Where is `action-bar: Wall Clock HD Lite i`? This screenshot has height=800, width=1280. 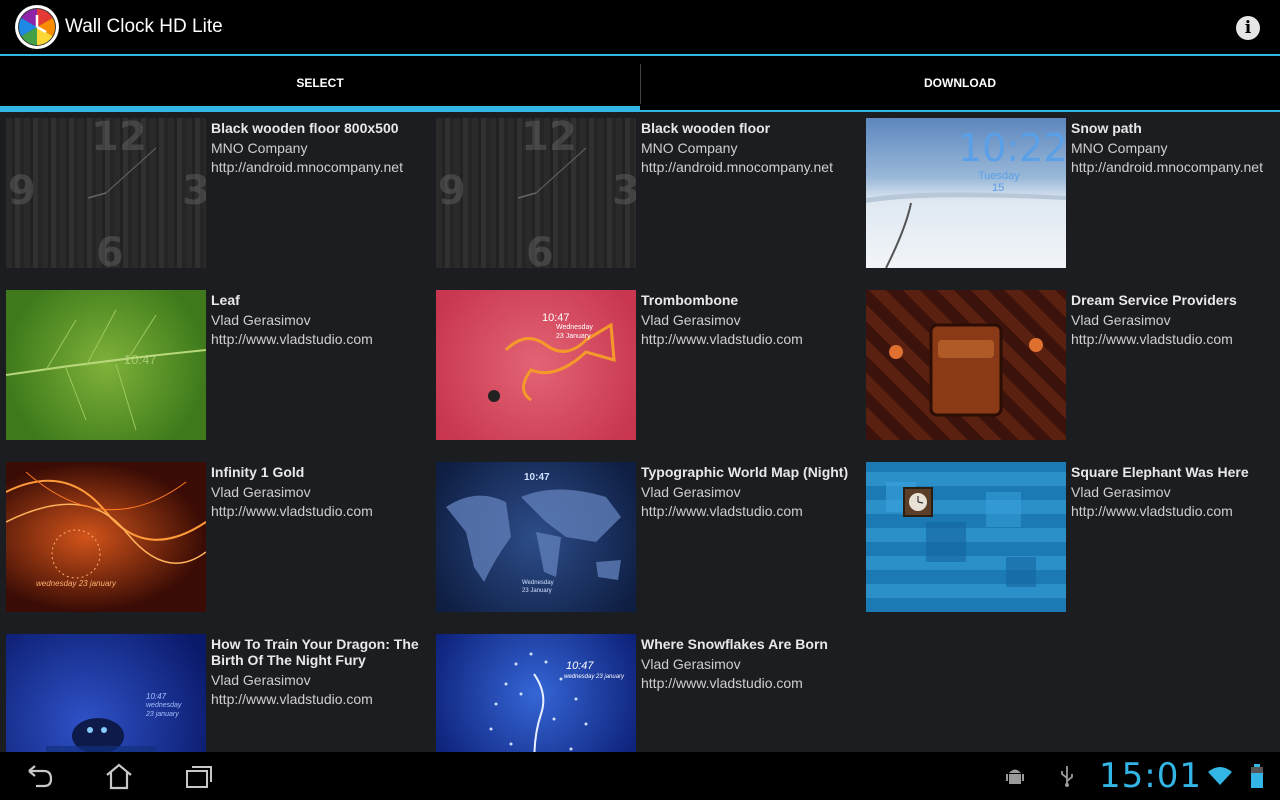
action-bar: Wall Clock HD Lite i is located at coordinates (640, 28).